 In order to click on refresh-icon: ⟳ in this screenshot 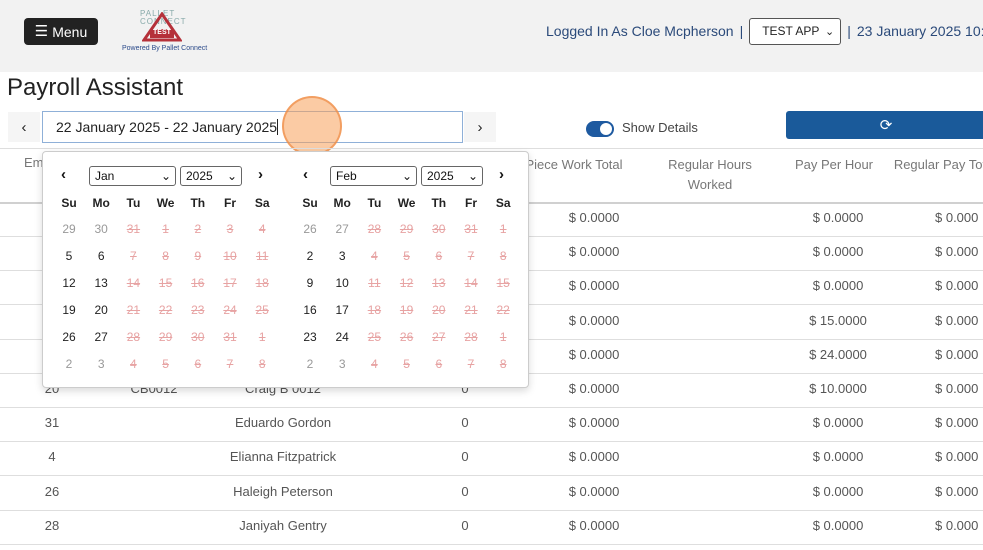, I will do `click(886, 125)`.